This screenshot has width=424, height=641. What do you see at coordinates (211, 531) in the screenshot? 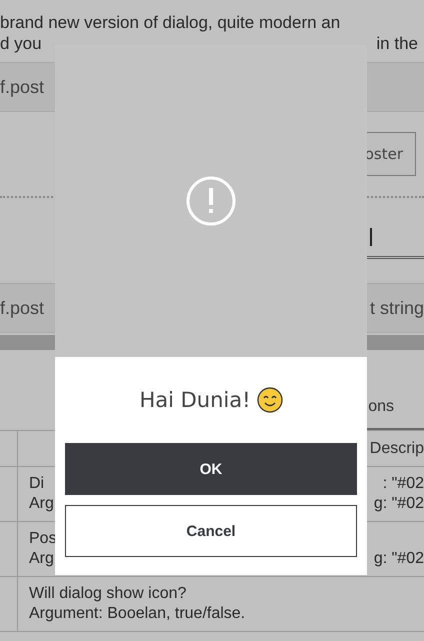
I see `cancel-button: Cancel` at bounding box center [211, 531].